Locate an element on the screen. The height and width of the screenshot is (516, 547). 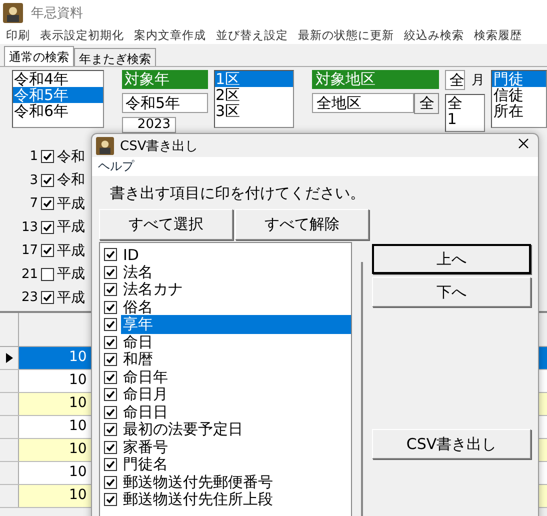
list-item: 1区 is located at coordinates (254, 79).